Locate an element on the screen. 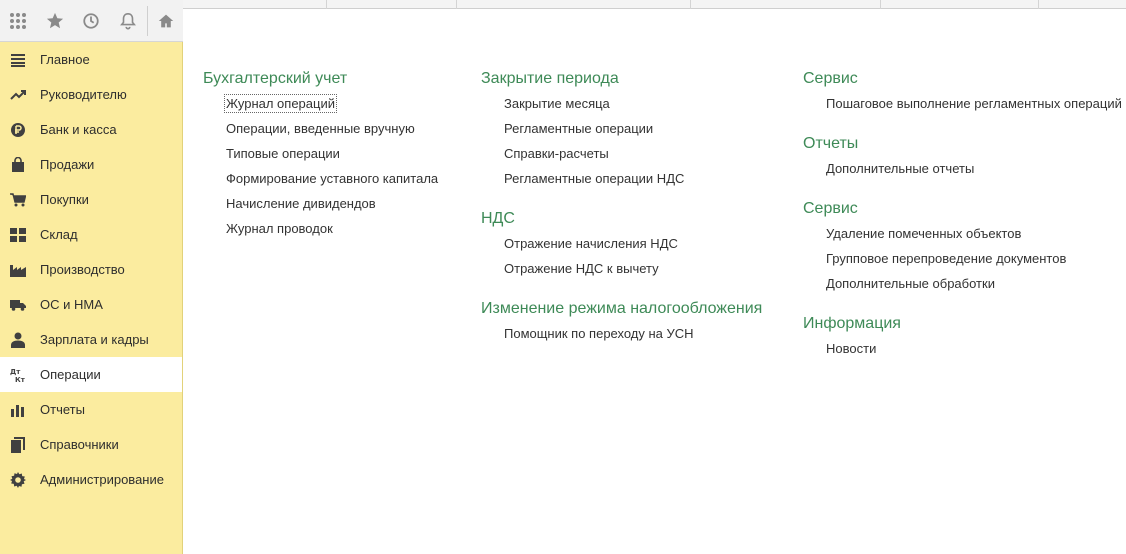  sidebar-item-label: Склад is located at coordinates (59, 234).